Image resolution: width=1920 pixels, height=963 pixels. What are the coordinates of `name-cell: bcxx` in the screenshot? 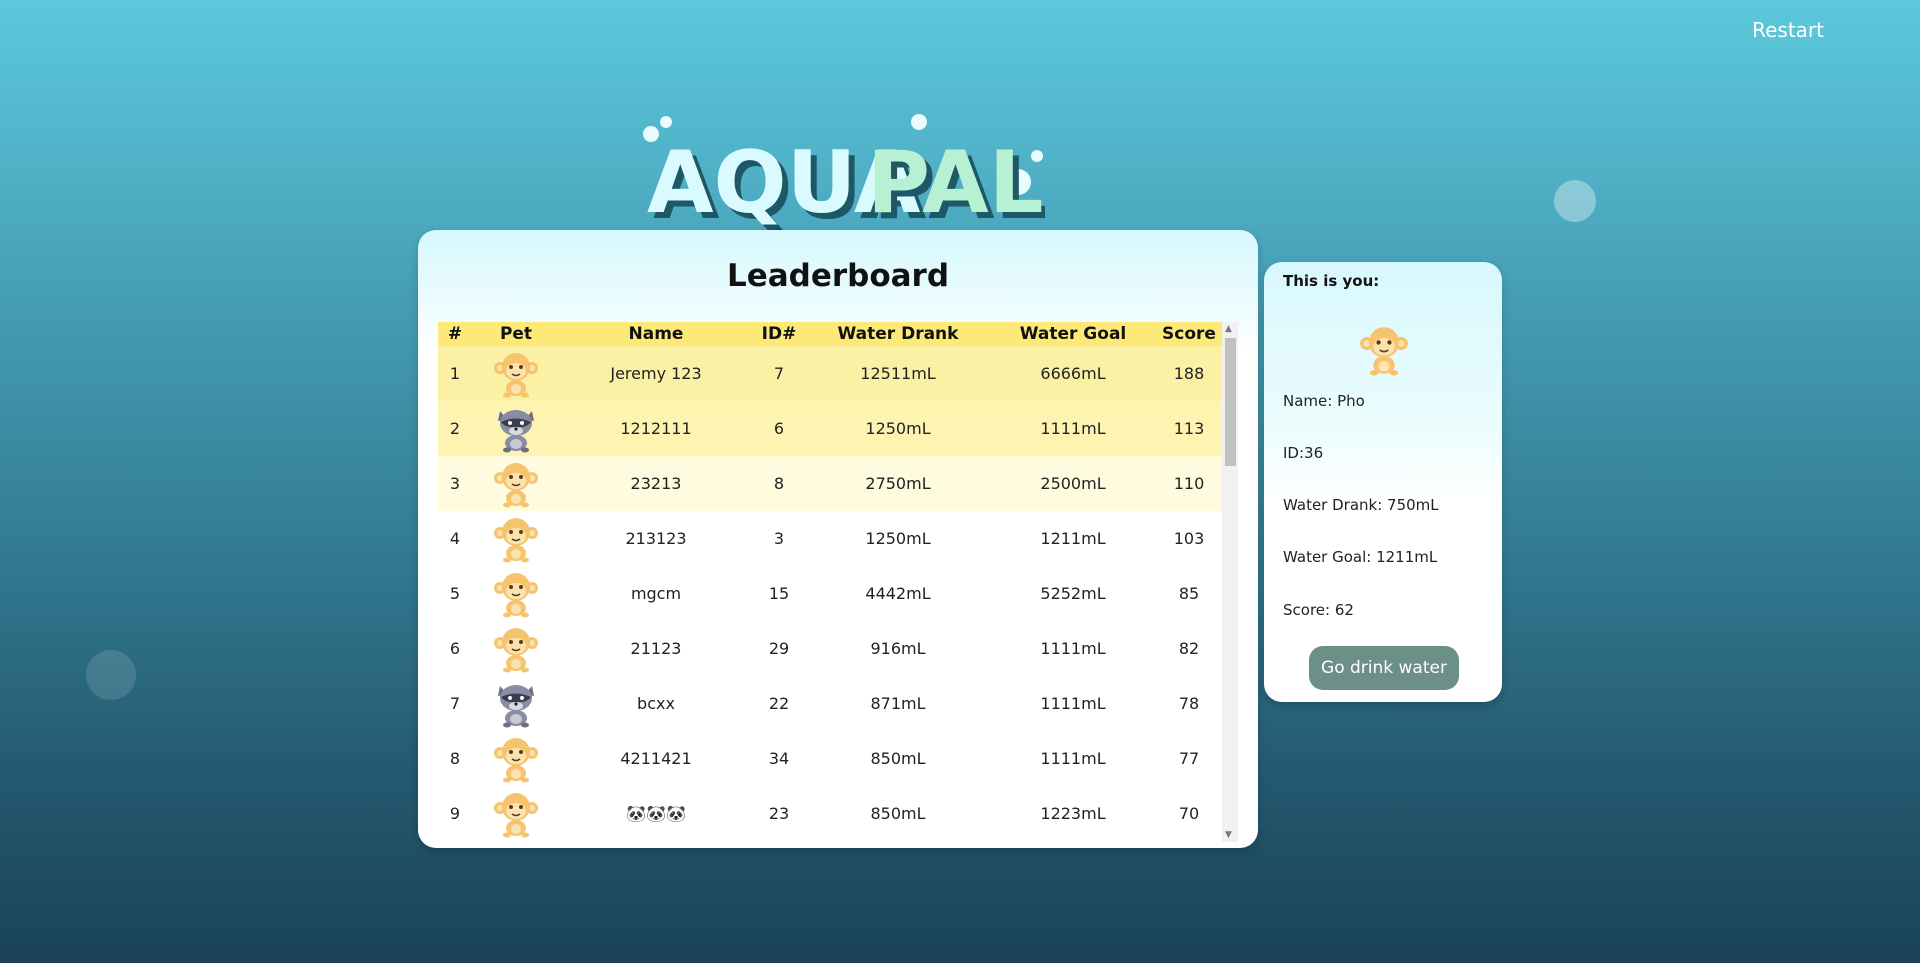 It's located at (656, 703).